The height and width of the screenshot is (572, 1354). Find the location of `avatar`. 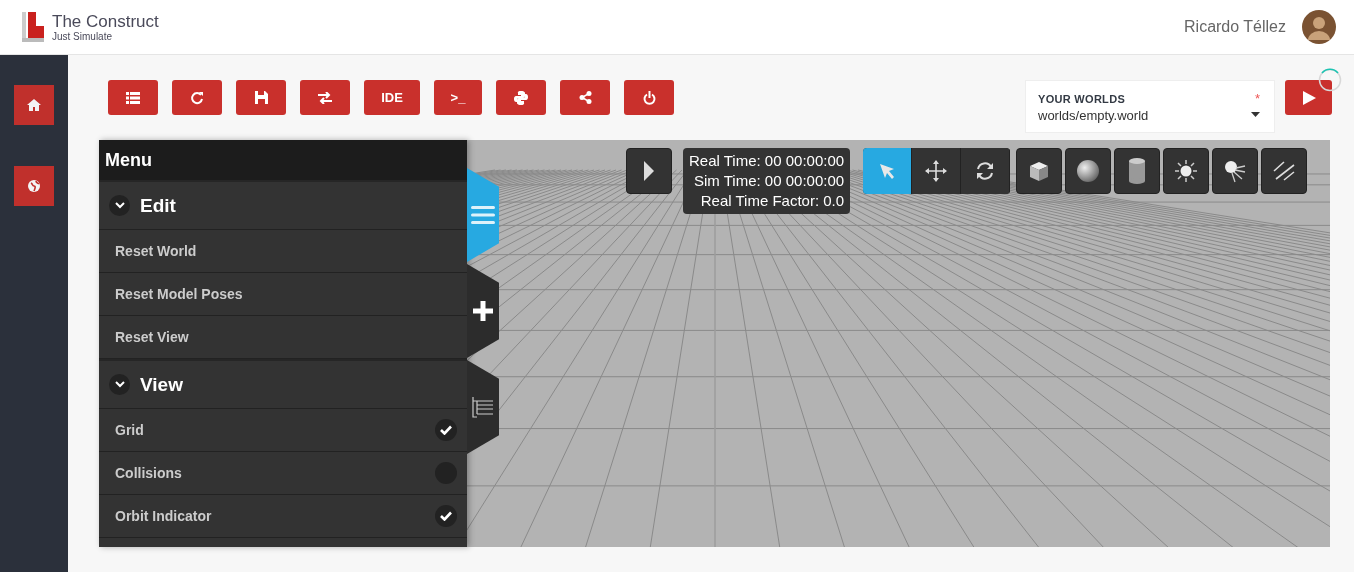

avatar is located at coordinates (1319, 27).